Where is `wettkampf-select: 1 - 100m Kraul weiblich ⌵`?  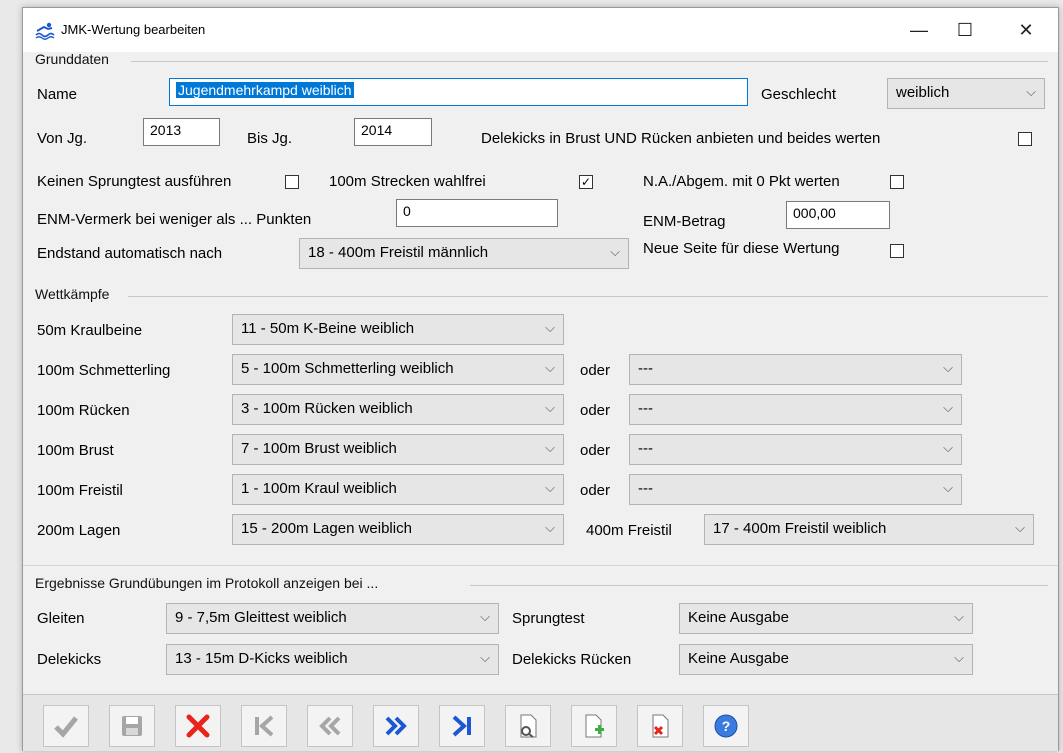
wettkampf-select: 1 - 100m Kraul weiblich ⌵ is located at coordinates (398, 489).